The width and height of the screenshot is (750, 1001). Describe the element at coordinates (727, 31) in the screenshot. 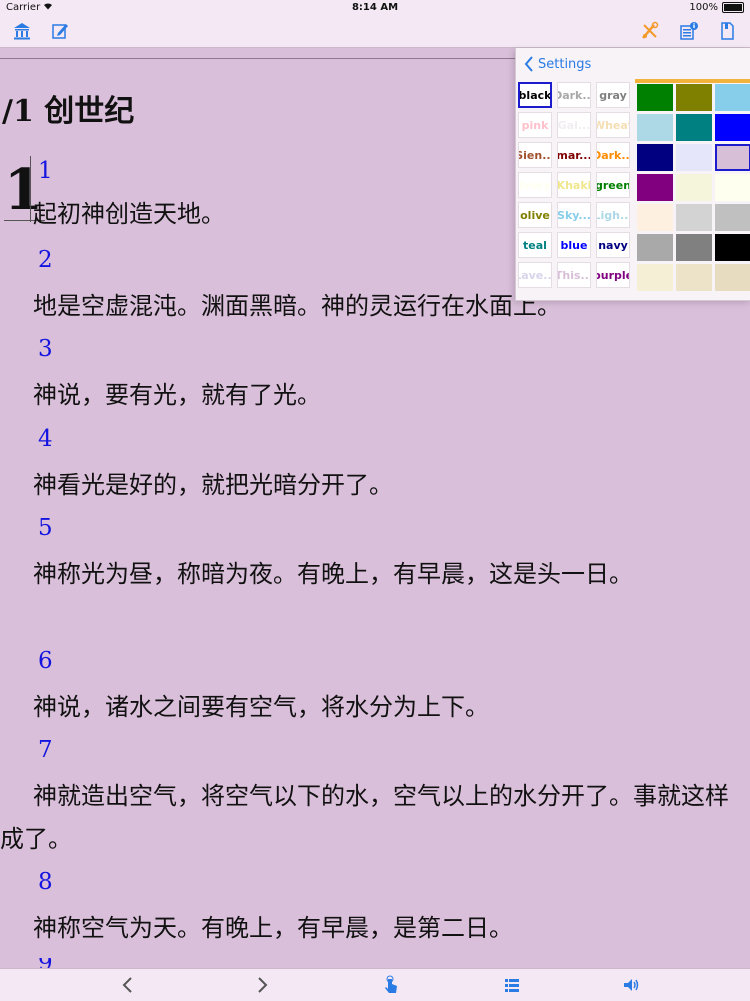

I see `bookmark-icon` at that location.